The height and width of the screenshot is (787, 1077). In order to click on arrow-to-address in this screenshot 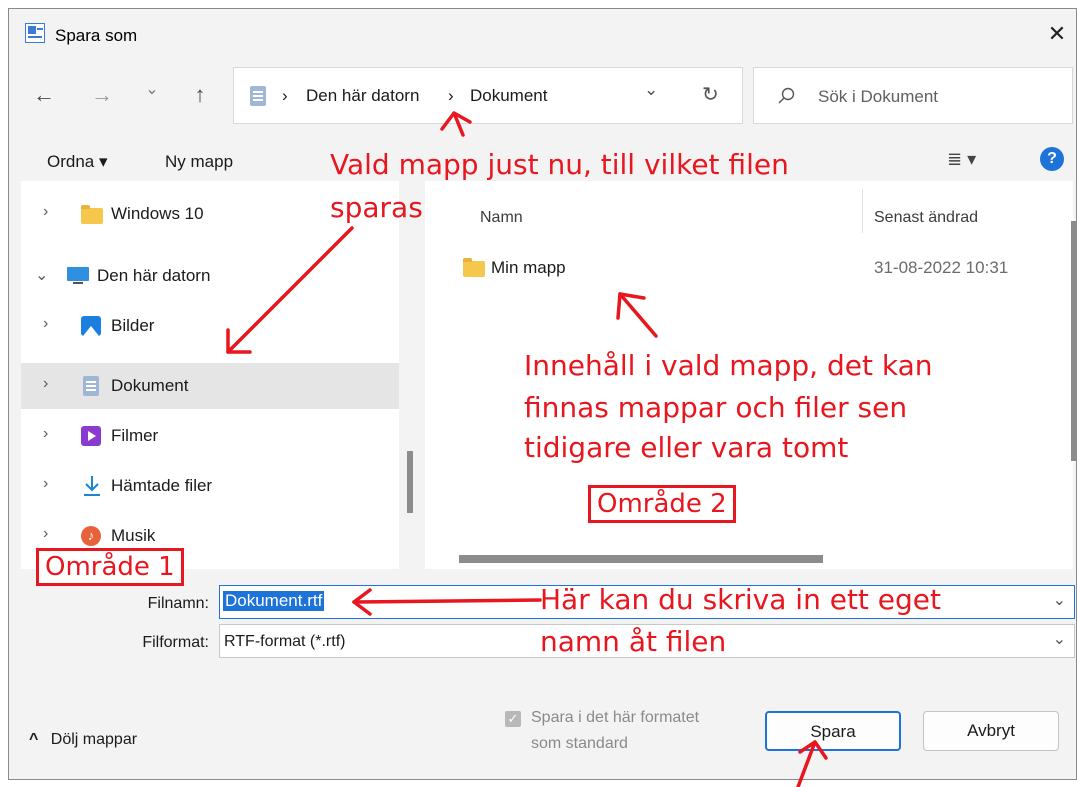, I will do `click(456, 124)`.